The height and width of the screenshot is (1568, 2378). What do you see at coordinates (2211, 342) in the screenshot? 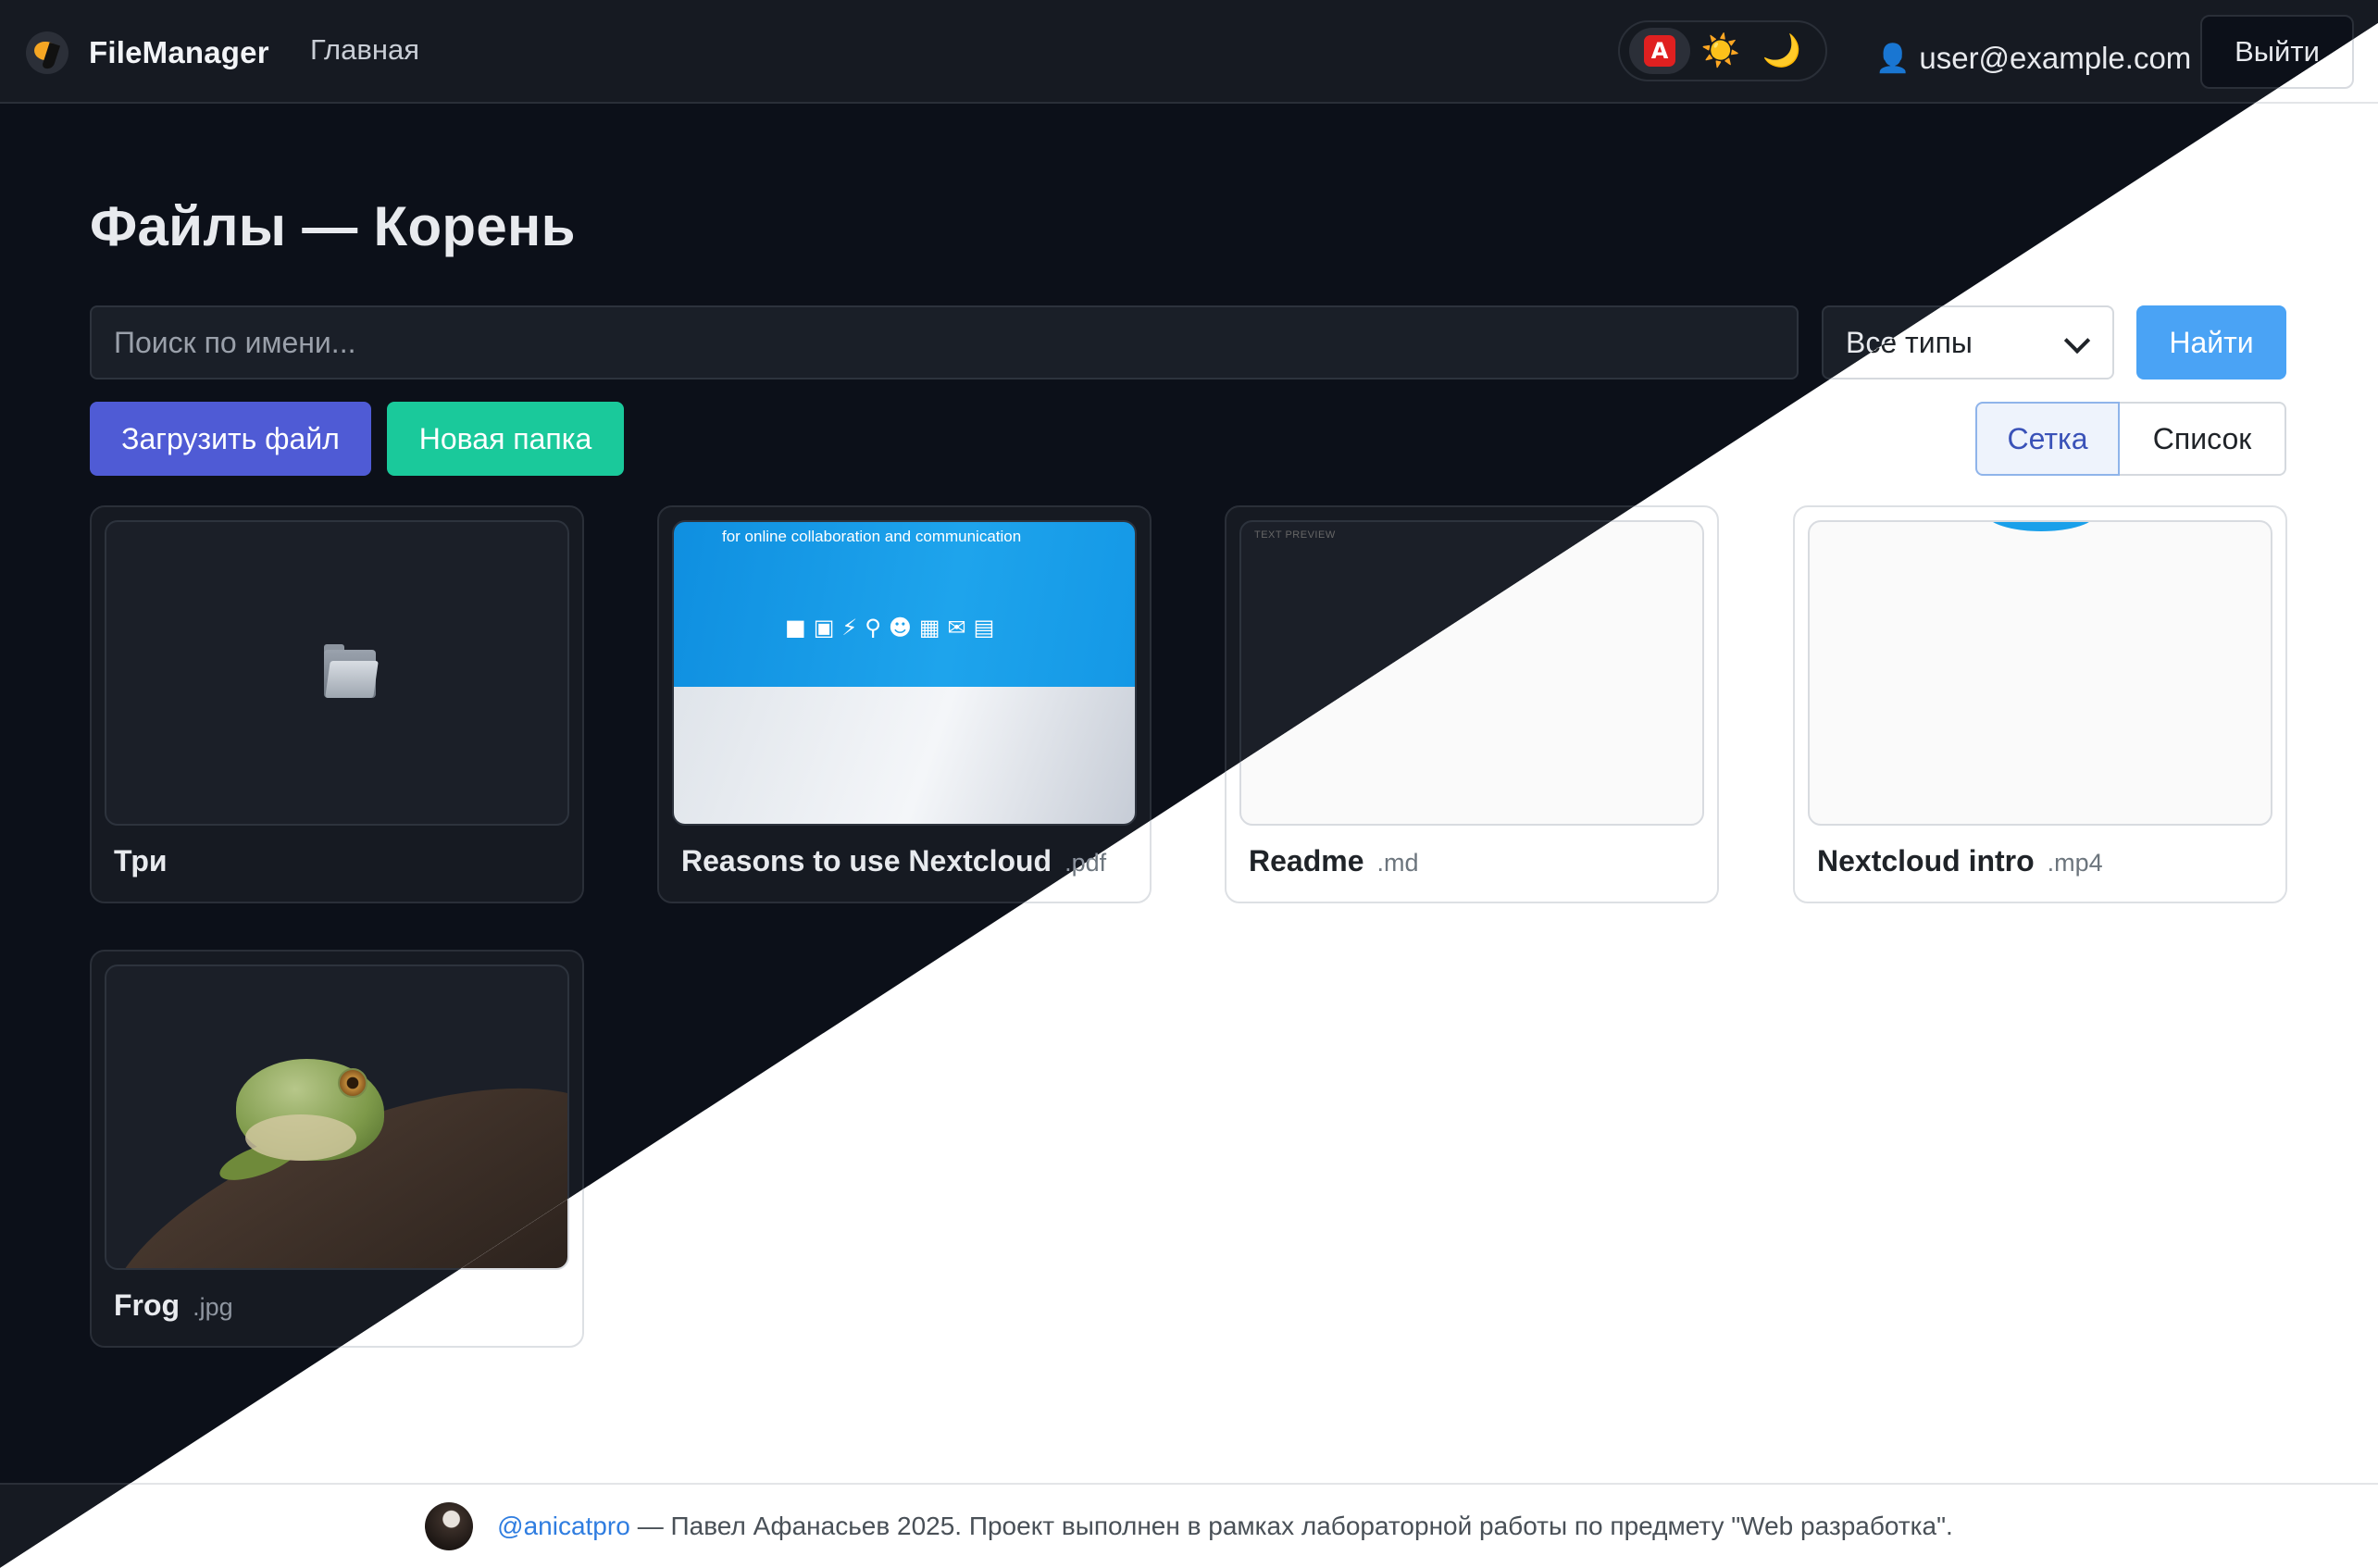
I see `find-button: Найти` at bounding box center [2211, 342].